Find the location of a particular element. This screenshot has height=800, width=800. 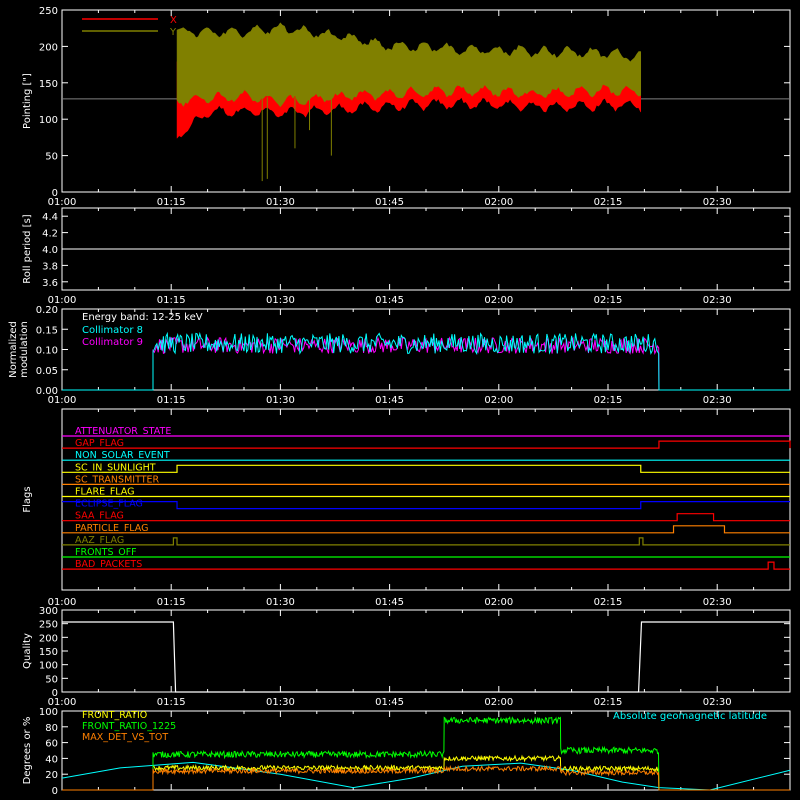

flag-label: ECLIPSE_FLAG is located at coordinates (109, 504).